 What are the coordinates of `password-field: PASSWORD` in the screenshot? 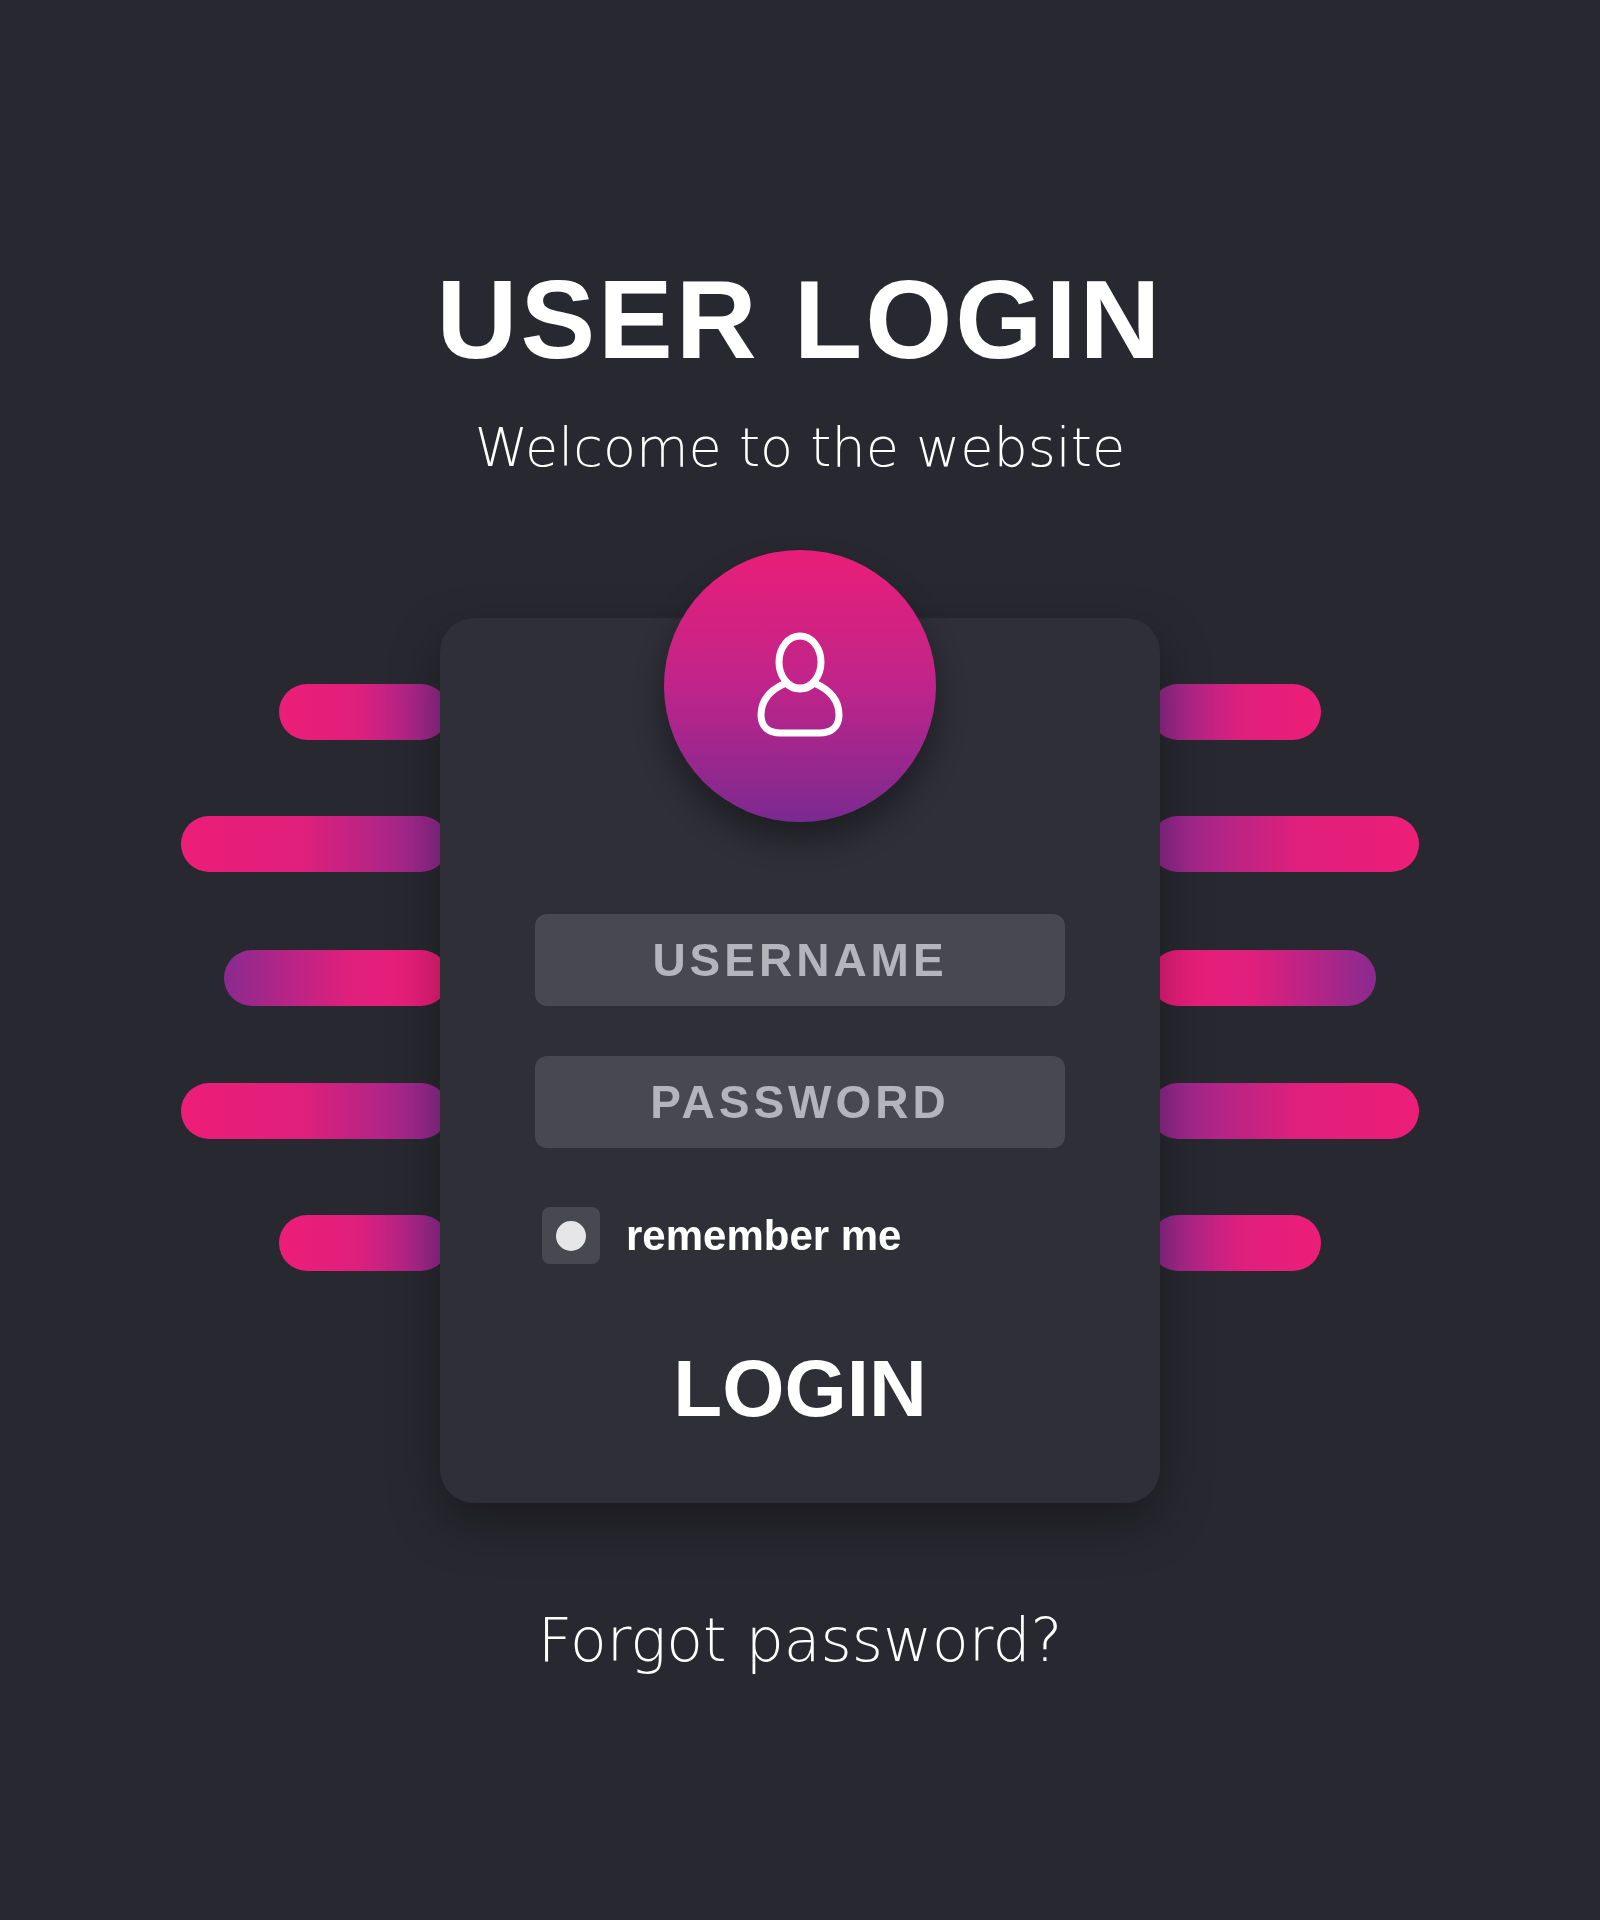 It's located at (800, 1102).